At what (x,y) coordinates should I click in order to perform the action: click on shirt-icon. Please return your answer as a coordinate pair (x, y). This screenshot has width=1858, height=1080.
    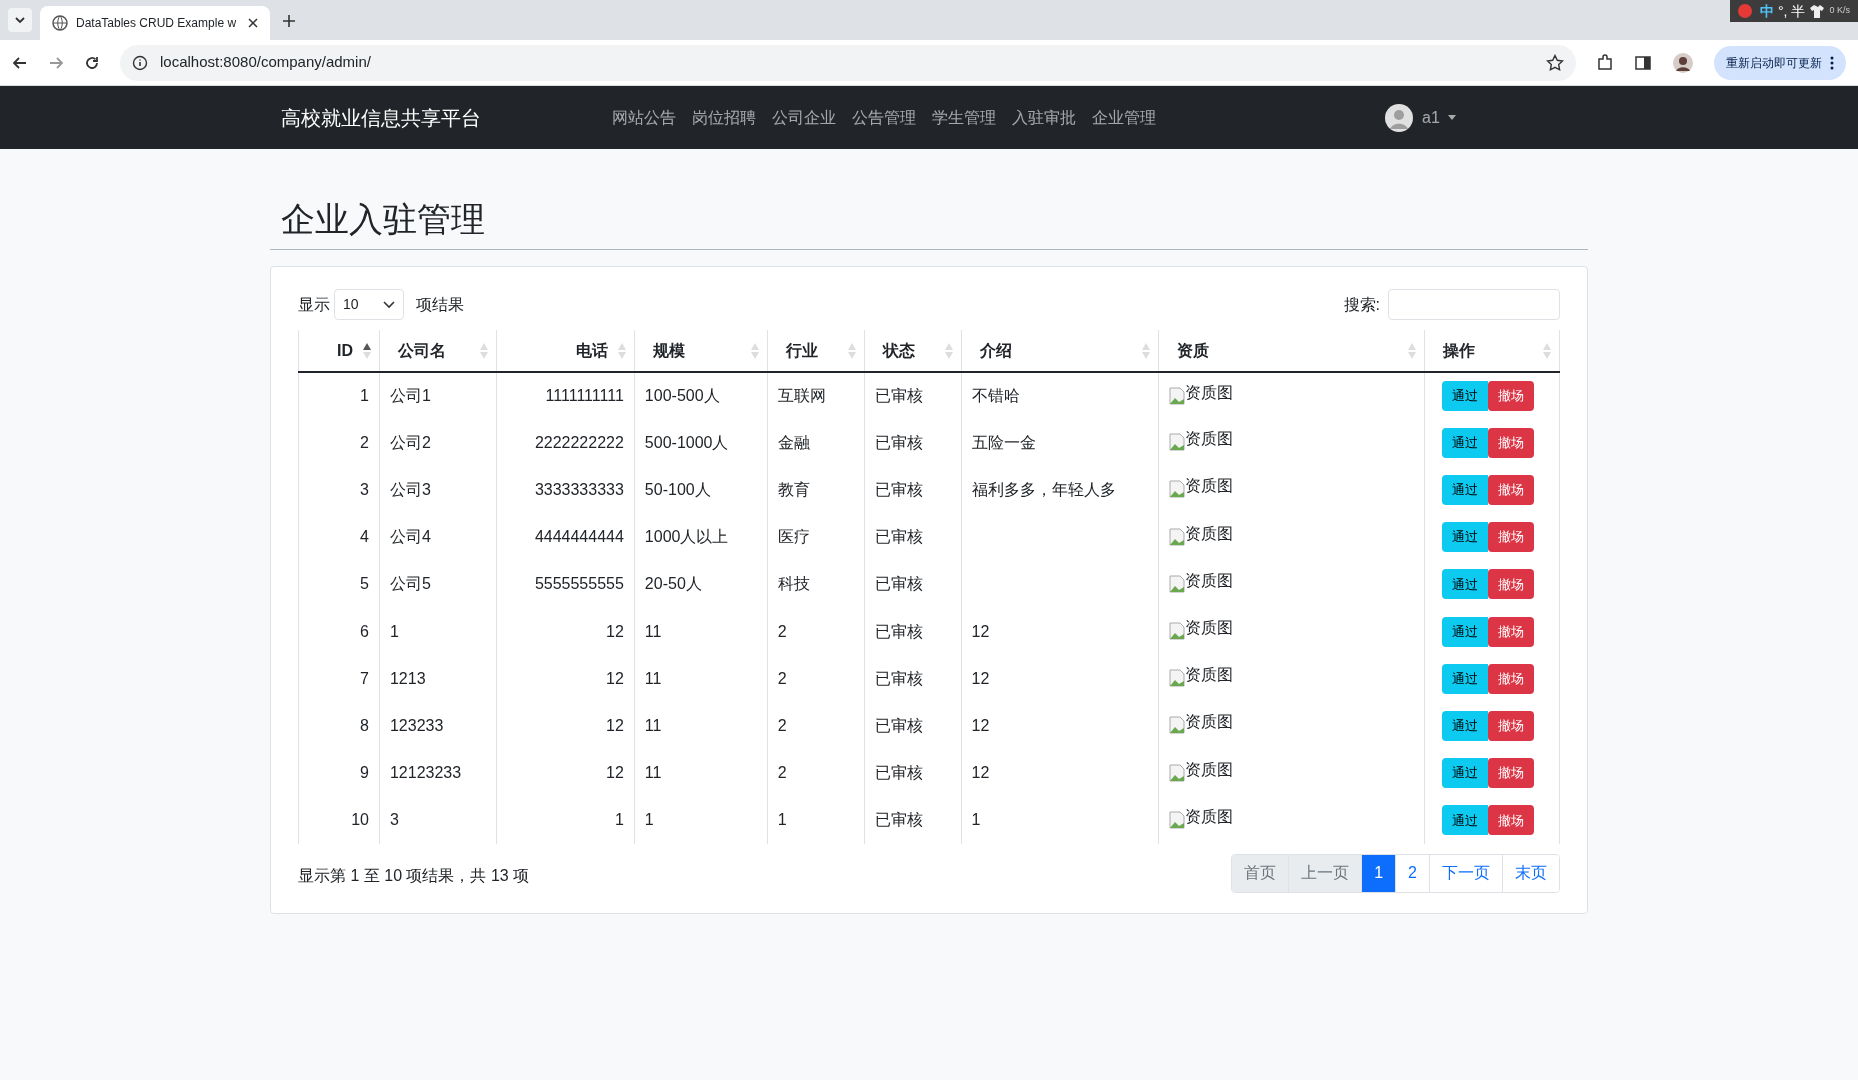
    Looking at the image, I should click on (1817, 11).